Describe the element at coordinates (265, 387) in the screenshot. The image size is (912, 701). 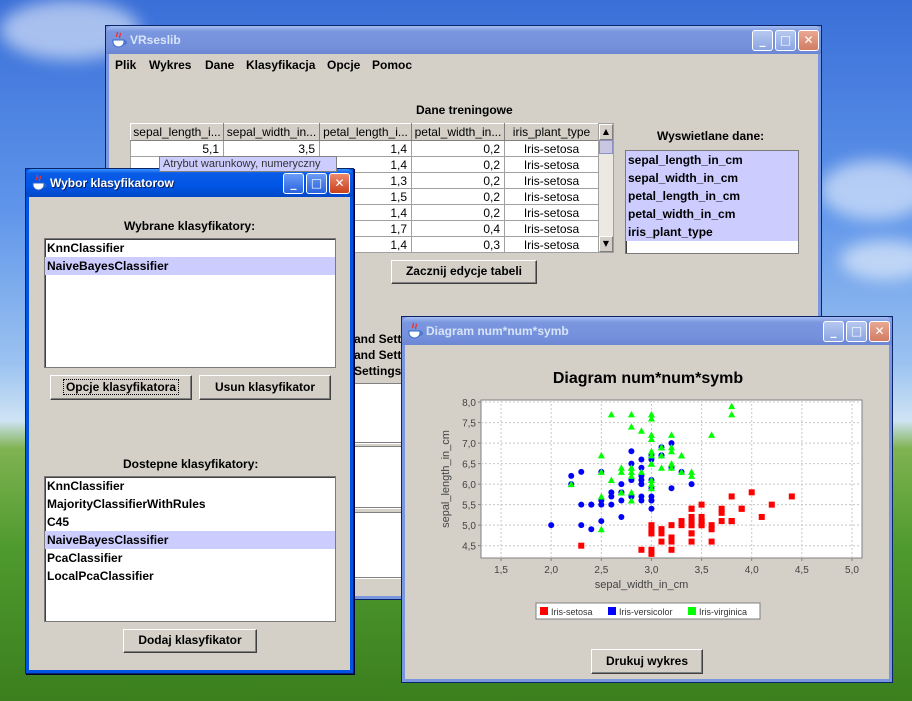
I see `remove-classifier-button: Usun klasyfikator` at that location.